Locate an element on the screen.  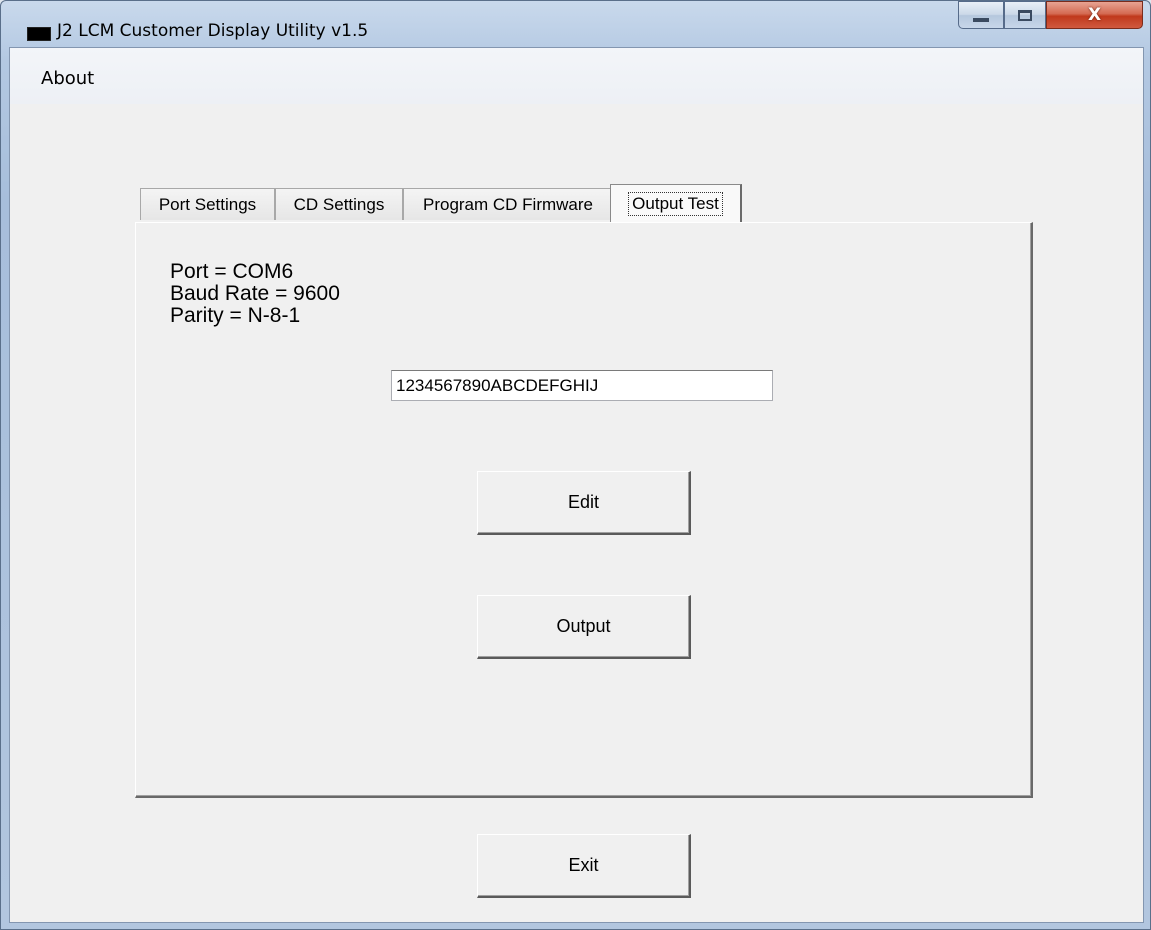
tab-cd-settings: CD Settings is located at coordinates (339, 204).